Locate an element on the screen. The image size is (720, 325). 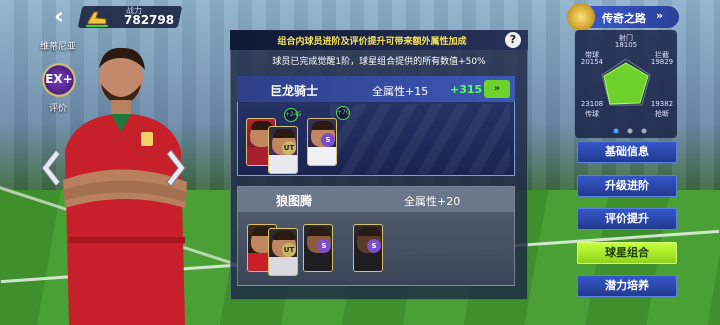
next-player-arrow-icon is located at coordinates (177, 168).